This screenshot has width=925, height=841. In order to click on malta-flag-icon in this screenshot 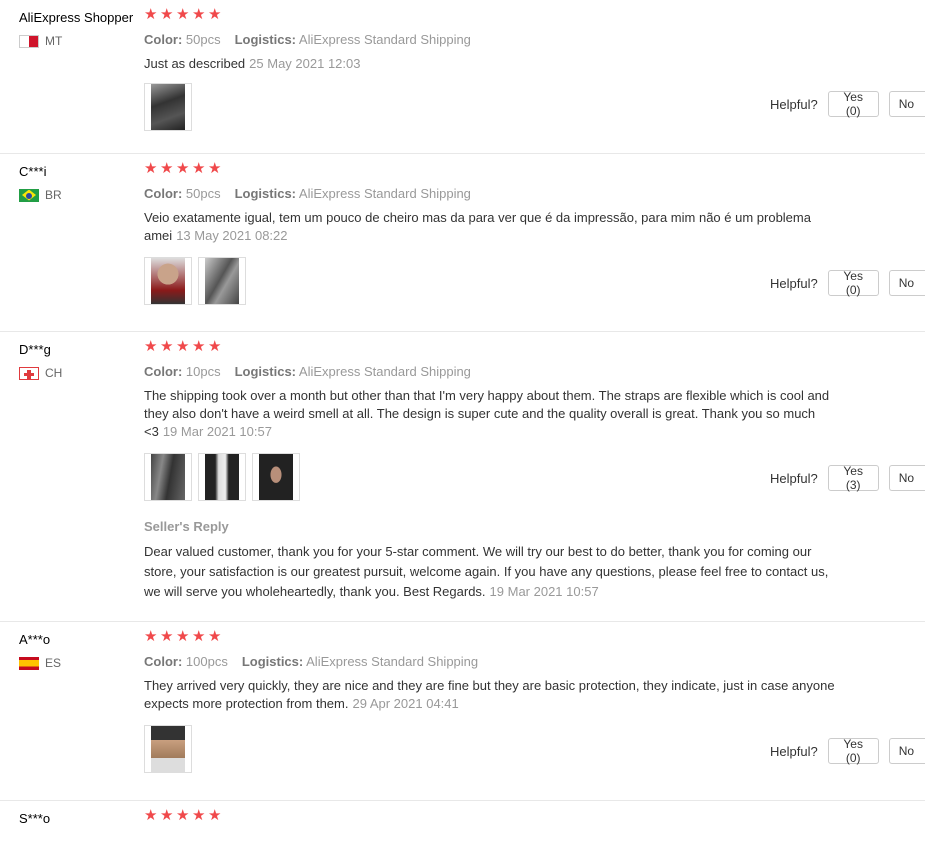, I will do `click(29, 41)`.